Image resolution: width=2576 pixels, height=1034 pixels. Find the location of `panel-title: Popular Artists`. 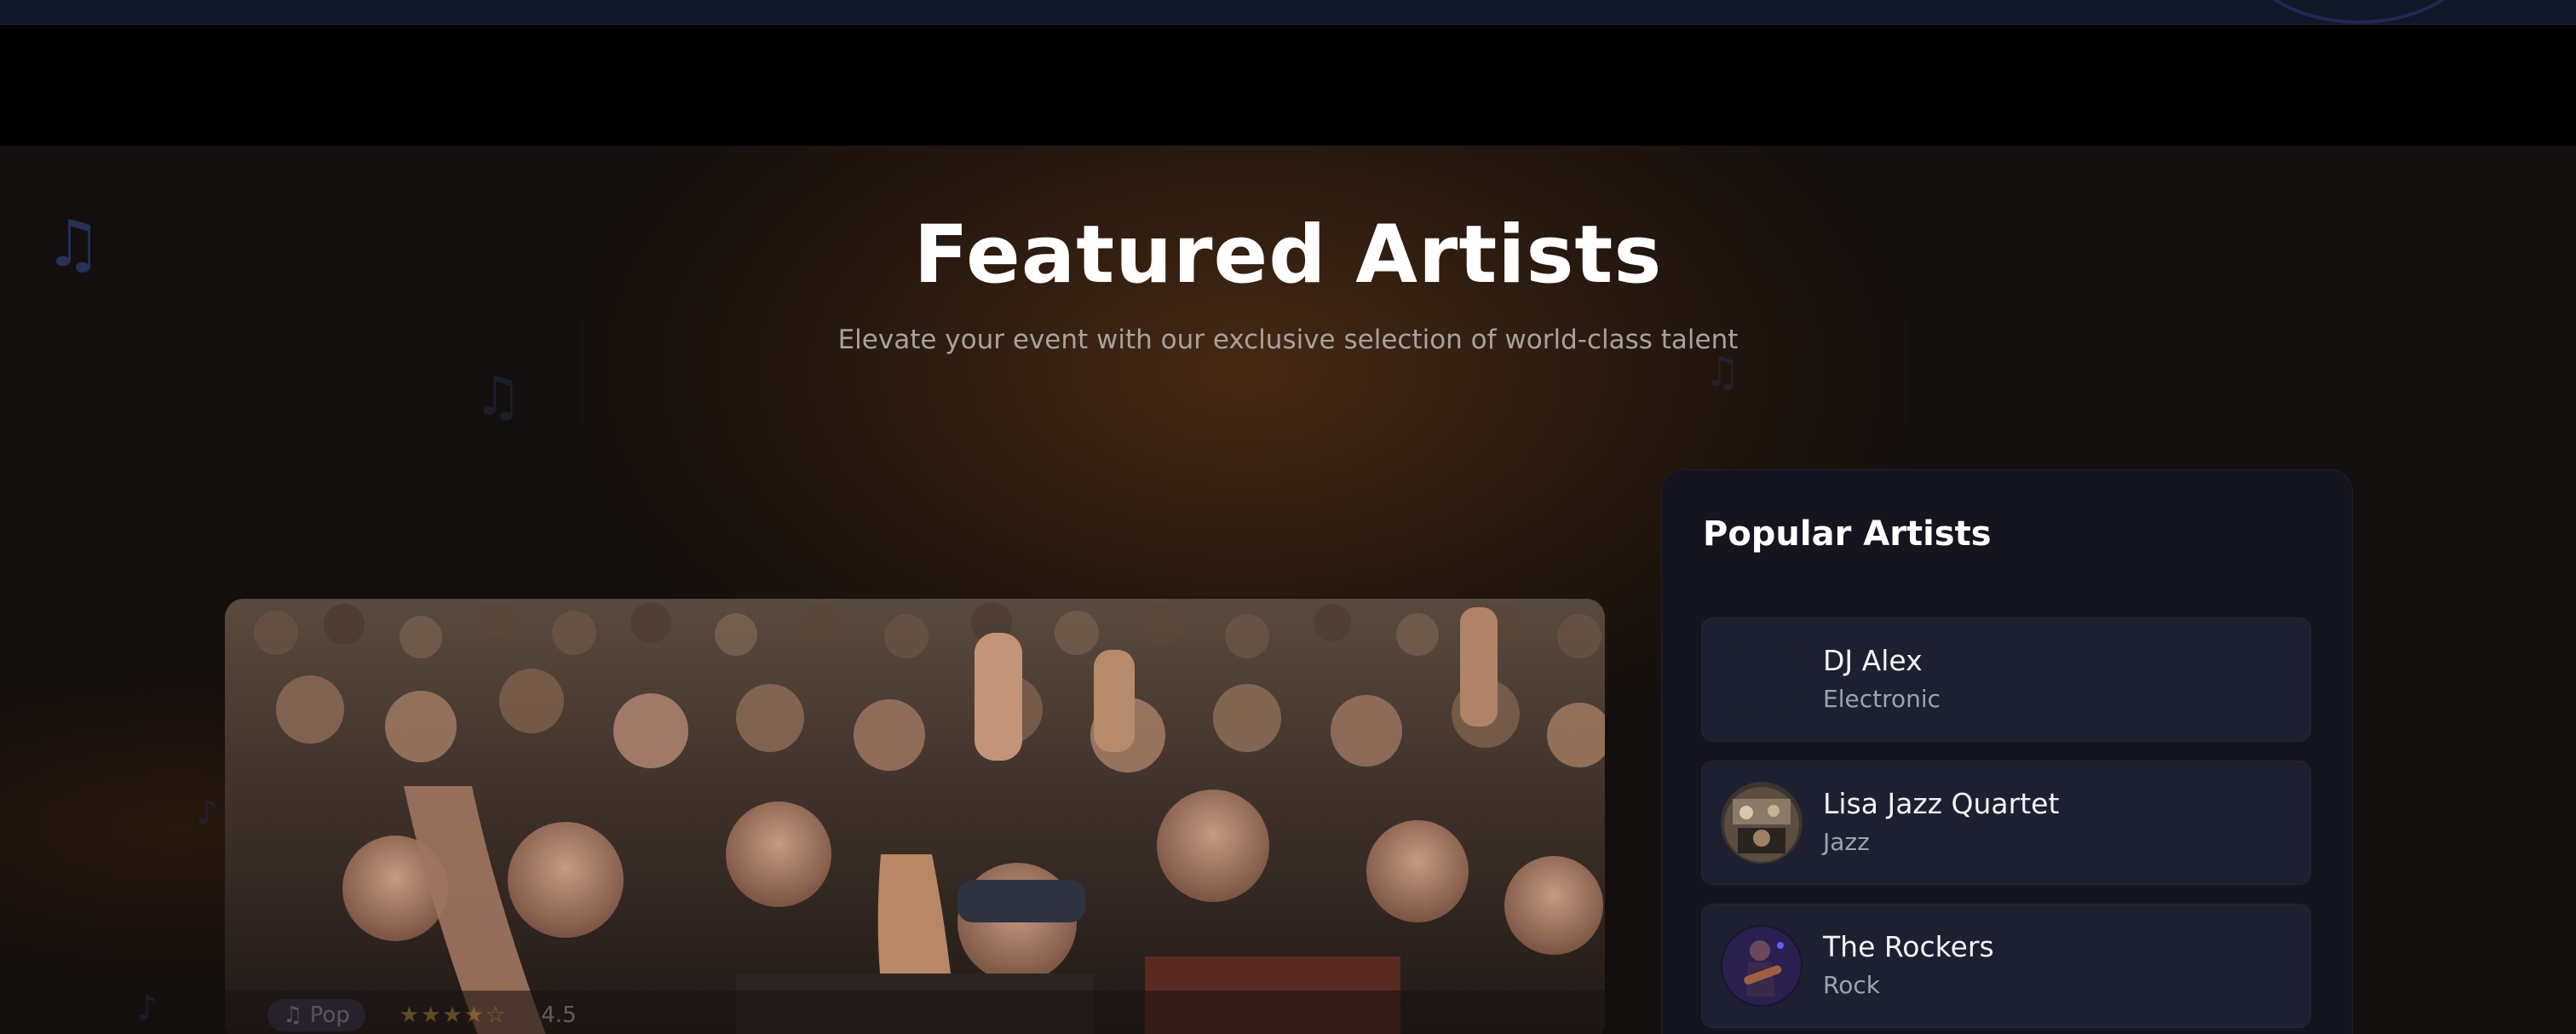

panel-title: Popular Artists is located at coordinates (1847, 534).